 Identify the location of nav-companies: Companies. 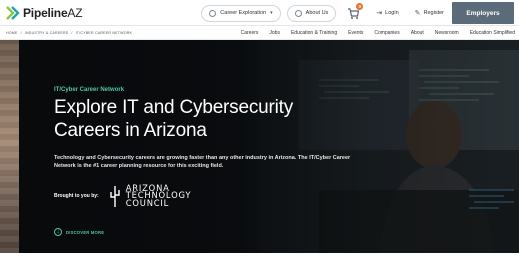
(386, 33).